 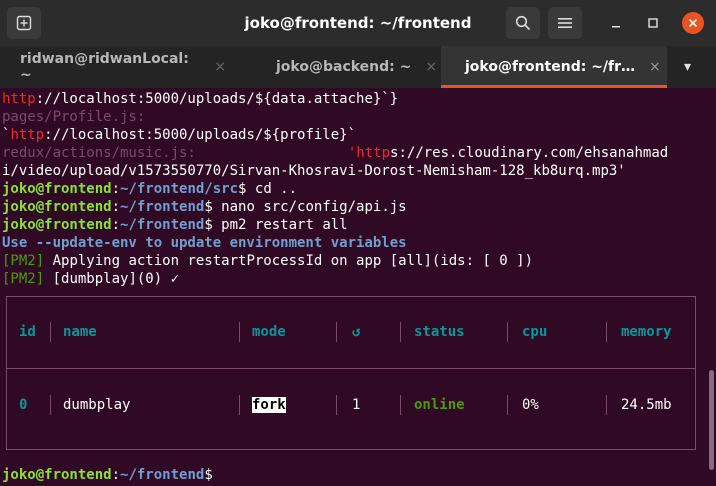 I want to click on tab-label: ridwan@ridwanLocal: ~, so click(x=104, y=67).